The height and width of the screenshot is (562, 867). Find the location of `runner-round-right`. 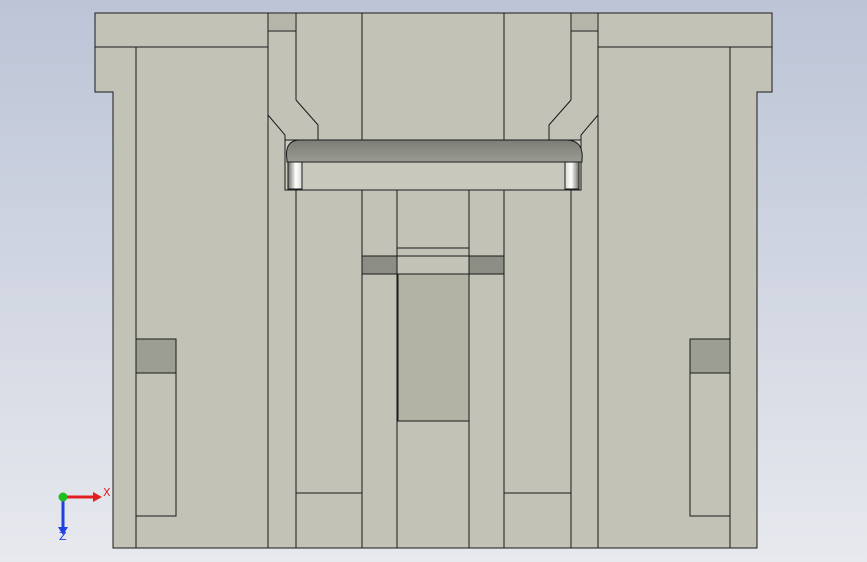

runner-round-right is located at coordinates (572, 175).